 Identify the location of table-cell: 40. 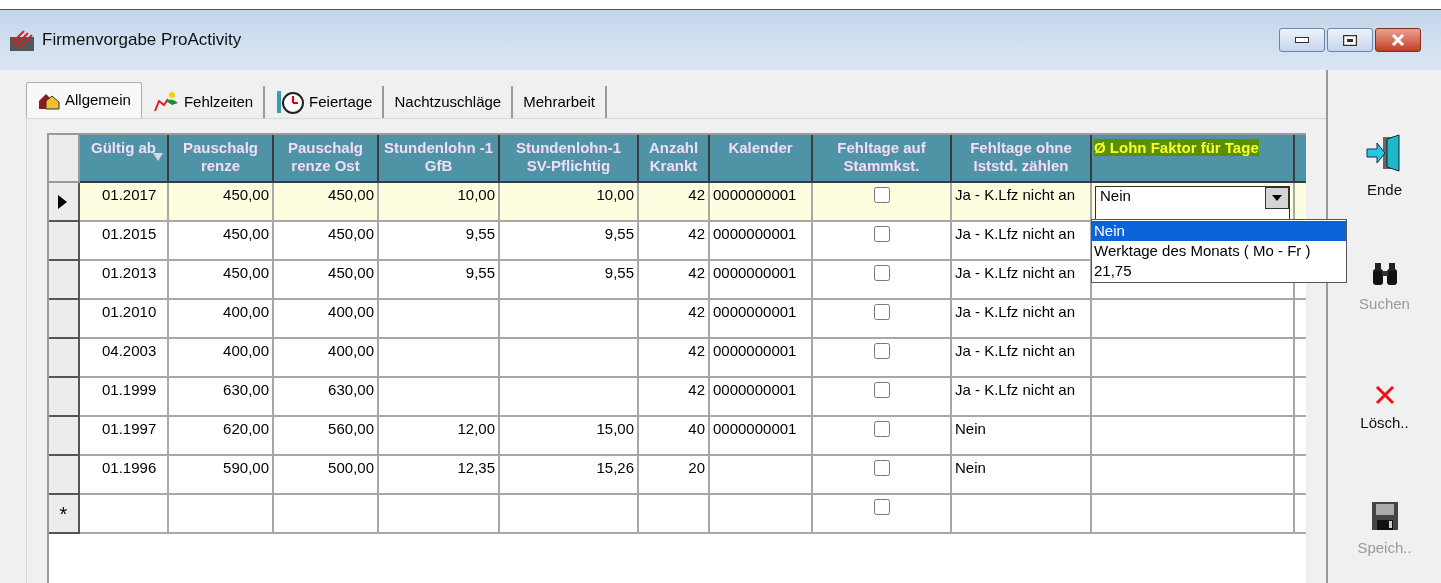
(673, 435).